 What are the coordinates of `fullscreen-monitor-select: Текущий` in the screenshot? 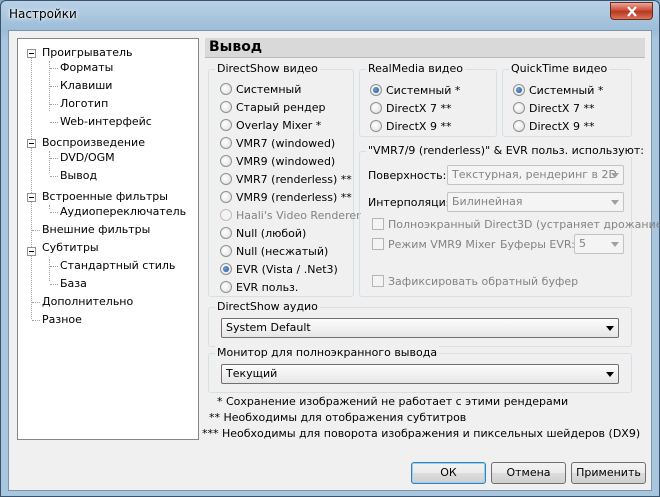 It's located at (420, 374).